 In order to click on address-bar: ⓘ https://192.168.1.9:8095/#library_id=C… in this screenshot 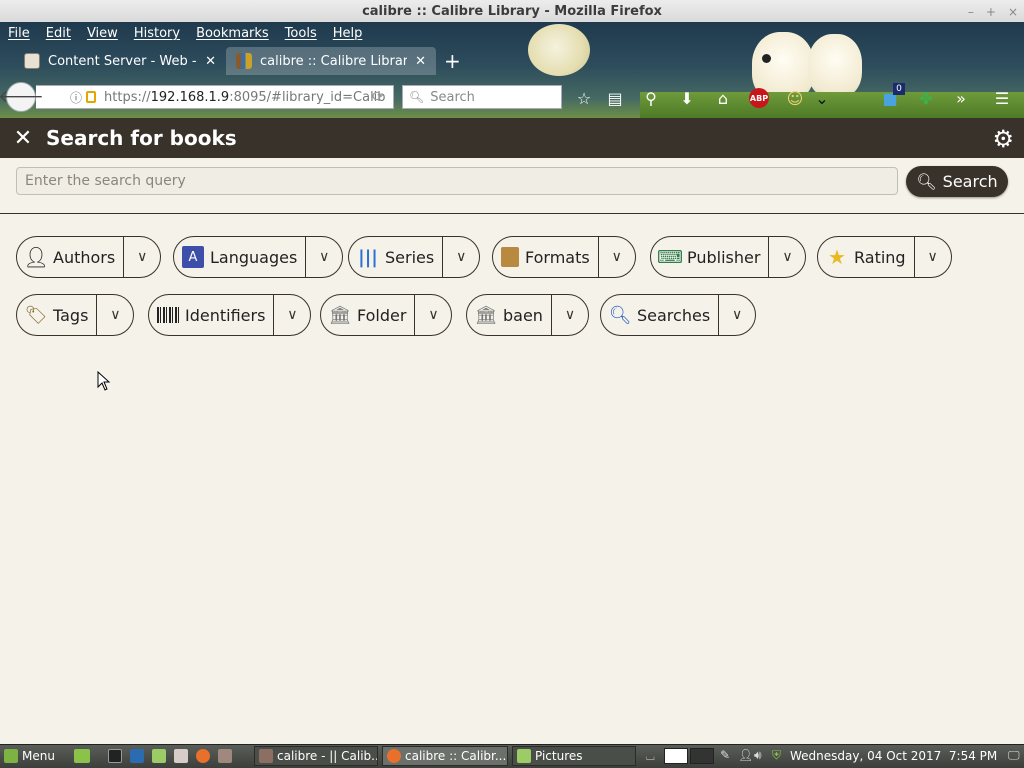, I will do `click(215, 97)`.